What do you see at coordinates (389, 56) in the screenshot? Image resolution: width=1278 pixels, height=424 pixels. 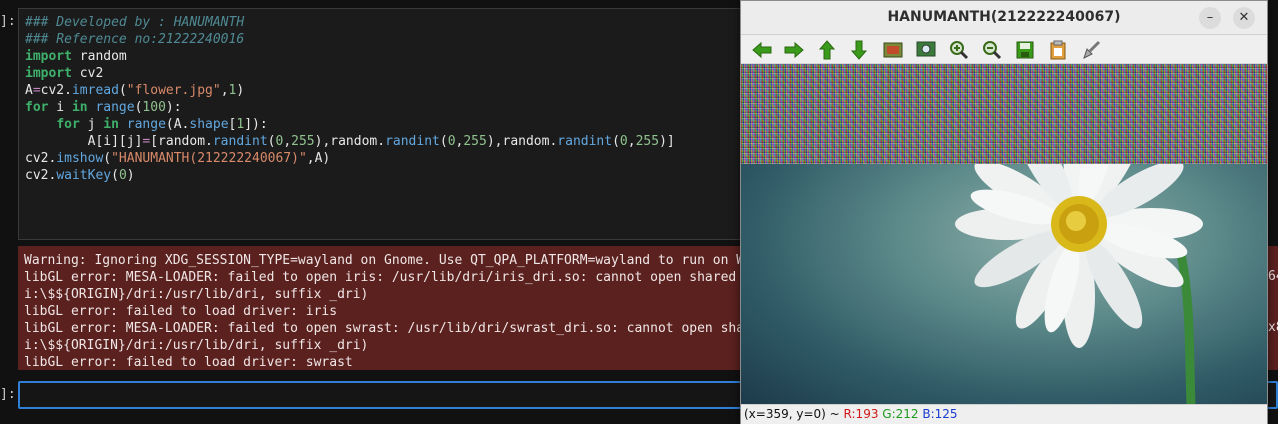 I see `code-line: import random` at bounding box center [389, 56].